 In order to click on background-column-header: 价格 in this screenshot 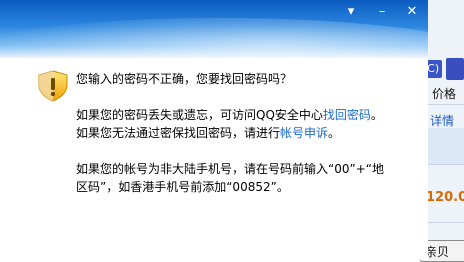, I will do `click(444, 94)`.